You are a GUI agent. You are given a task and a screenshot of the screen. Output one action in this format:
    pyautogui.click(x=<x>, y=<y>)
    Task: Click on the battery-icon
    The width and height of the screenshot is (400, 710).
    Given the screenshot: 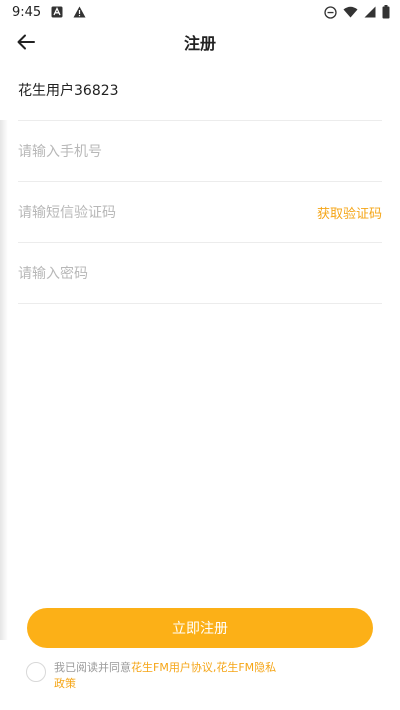 What is the action you would take?
    pyautogui.click(x=386, y=12)
    